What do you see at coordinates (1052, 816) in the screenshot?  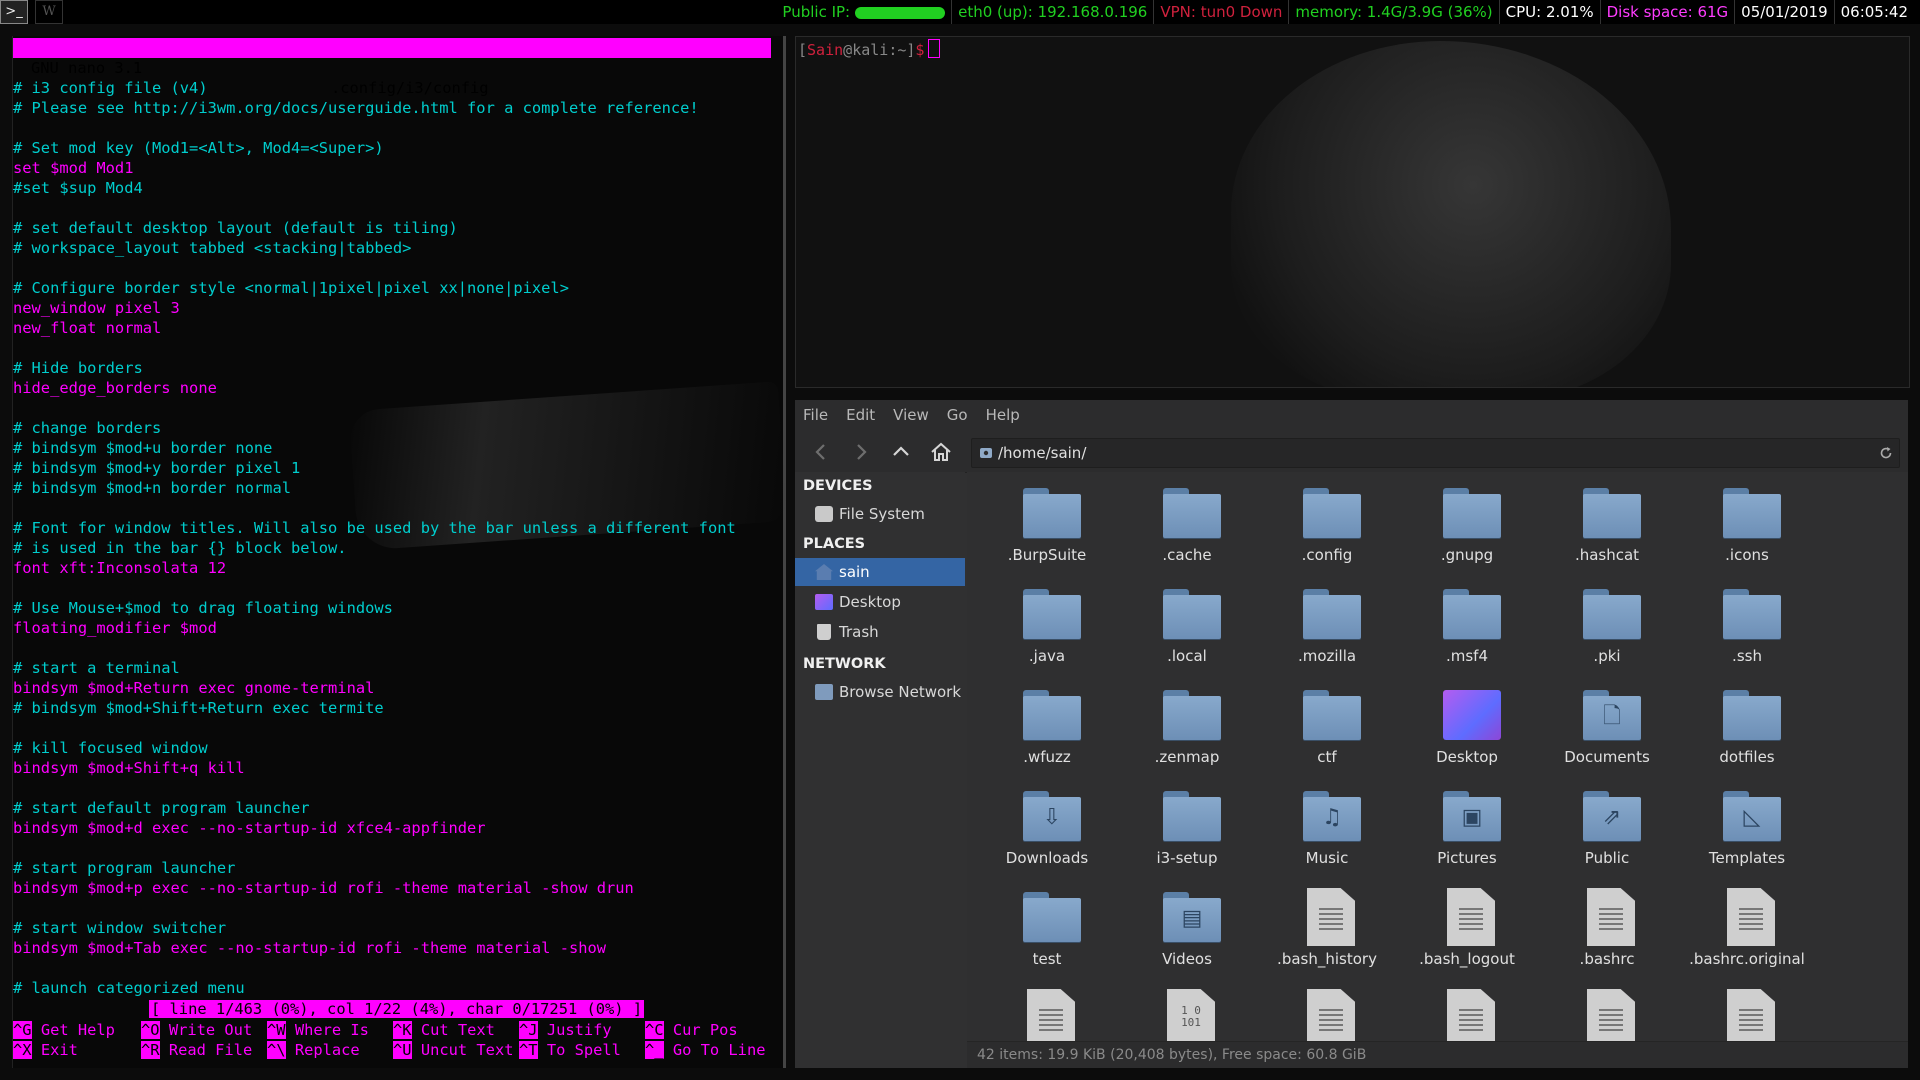 I see `folder-icon: ⇩` at bounding box center [1052, 816].